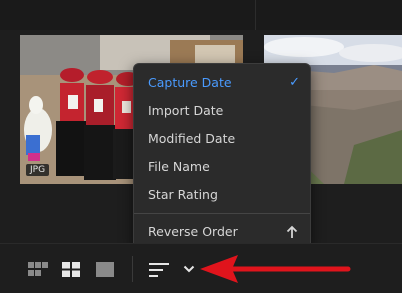  What do you see at coordinates (183, 194) in the screenshot?
I see `menu-item-label: Star Rating` at bounding box center [183, 194].